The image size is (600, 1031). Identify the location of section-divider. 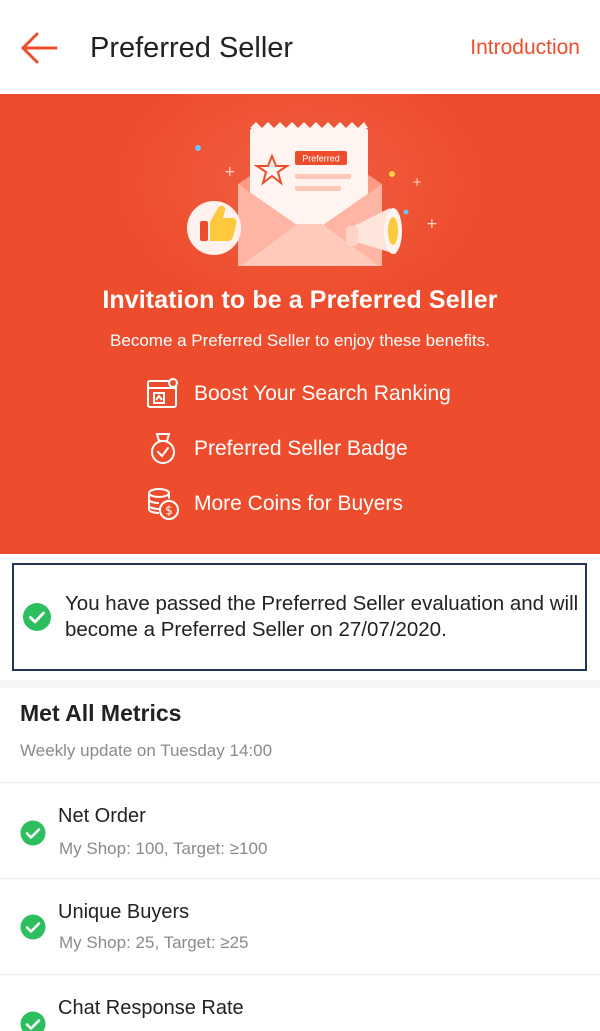
(300, 684).